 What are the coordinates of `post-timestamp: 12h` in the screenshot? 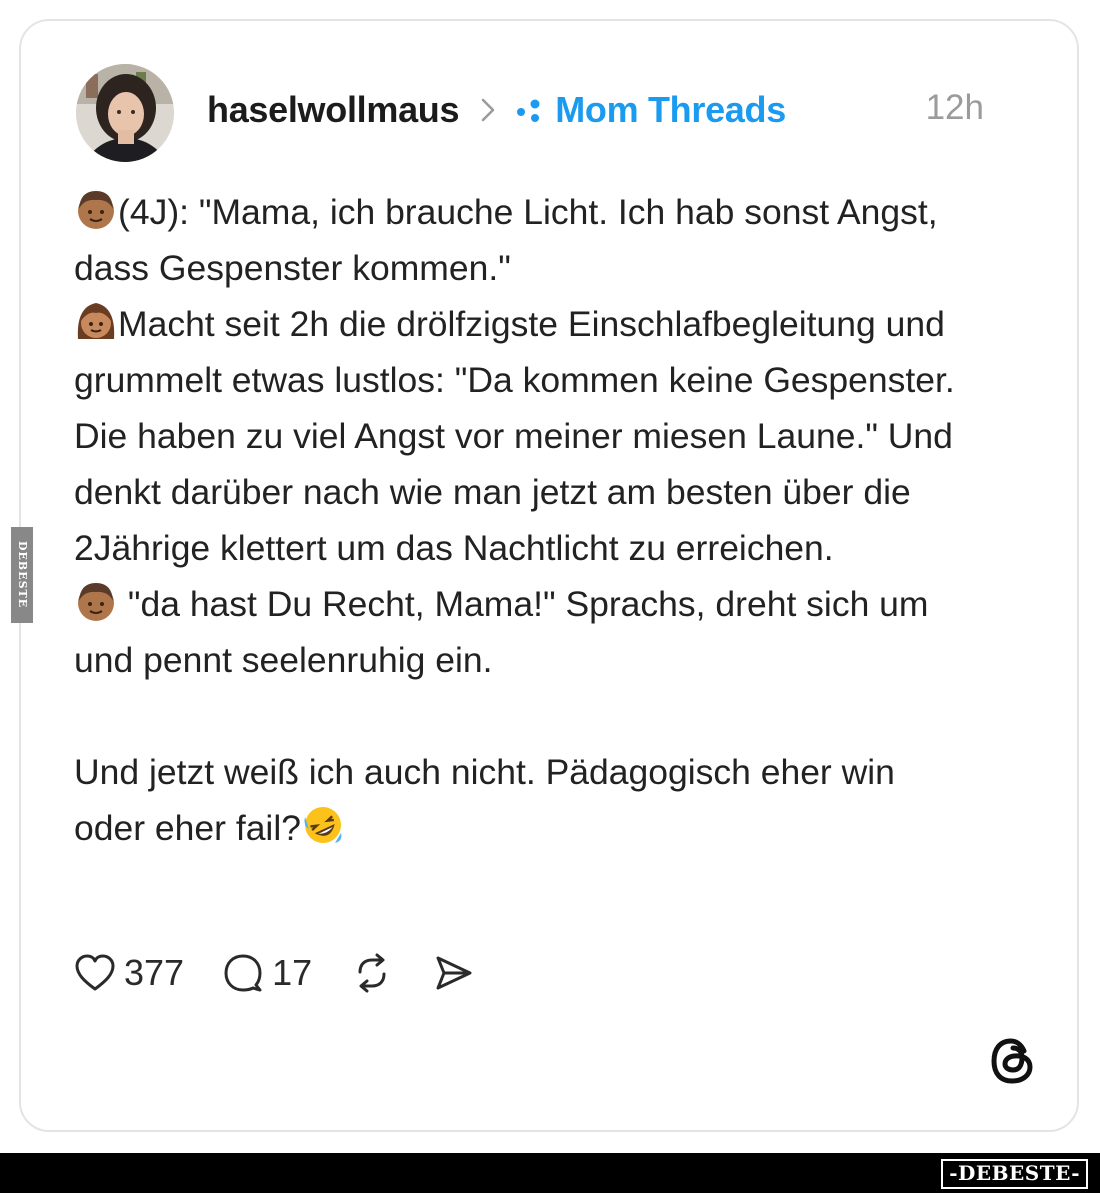 It's located at (954, 107).